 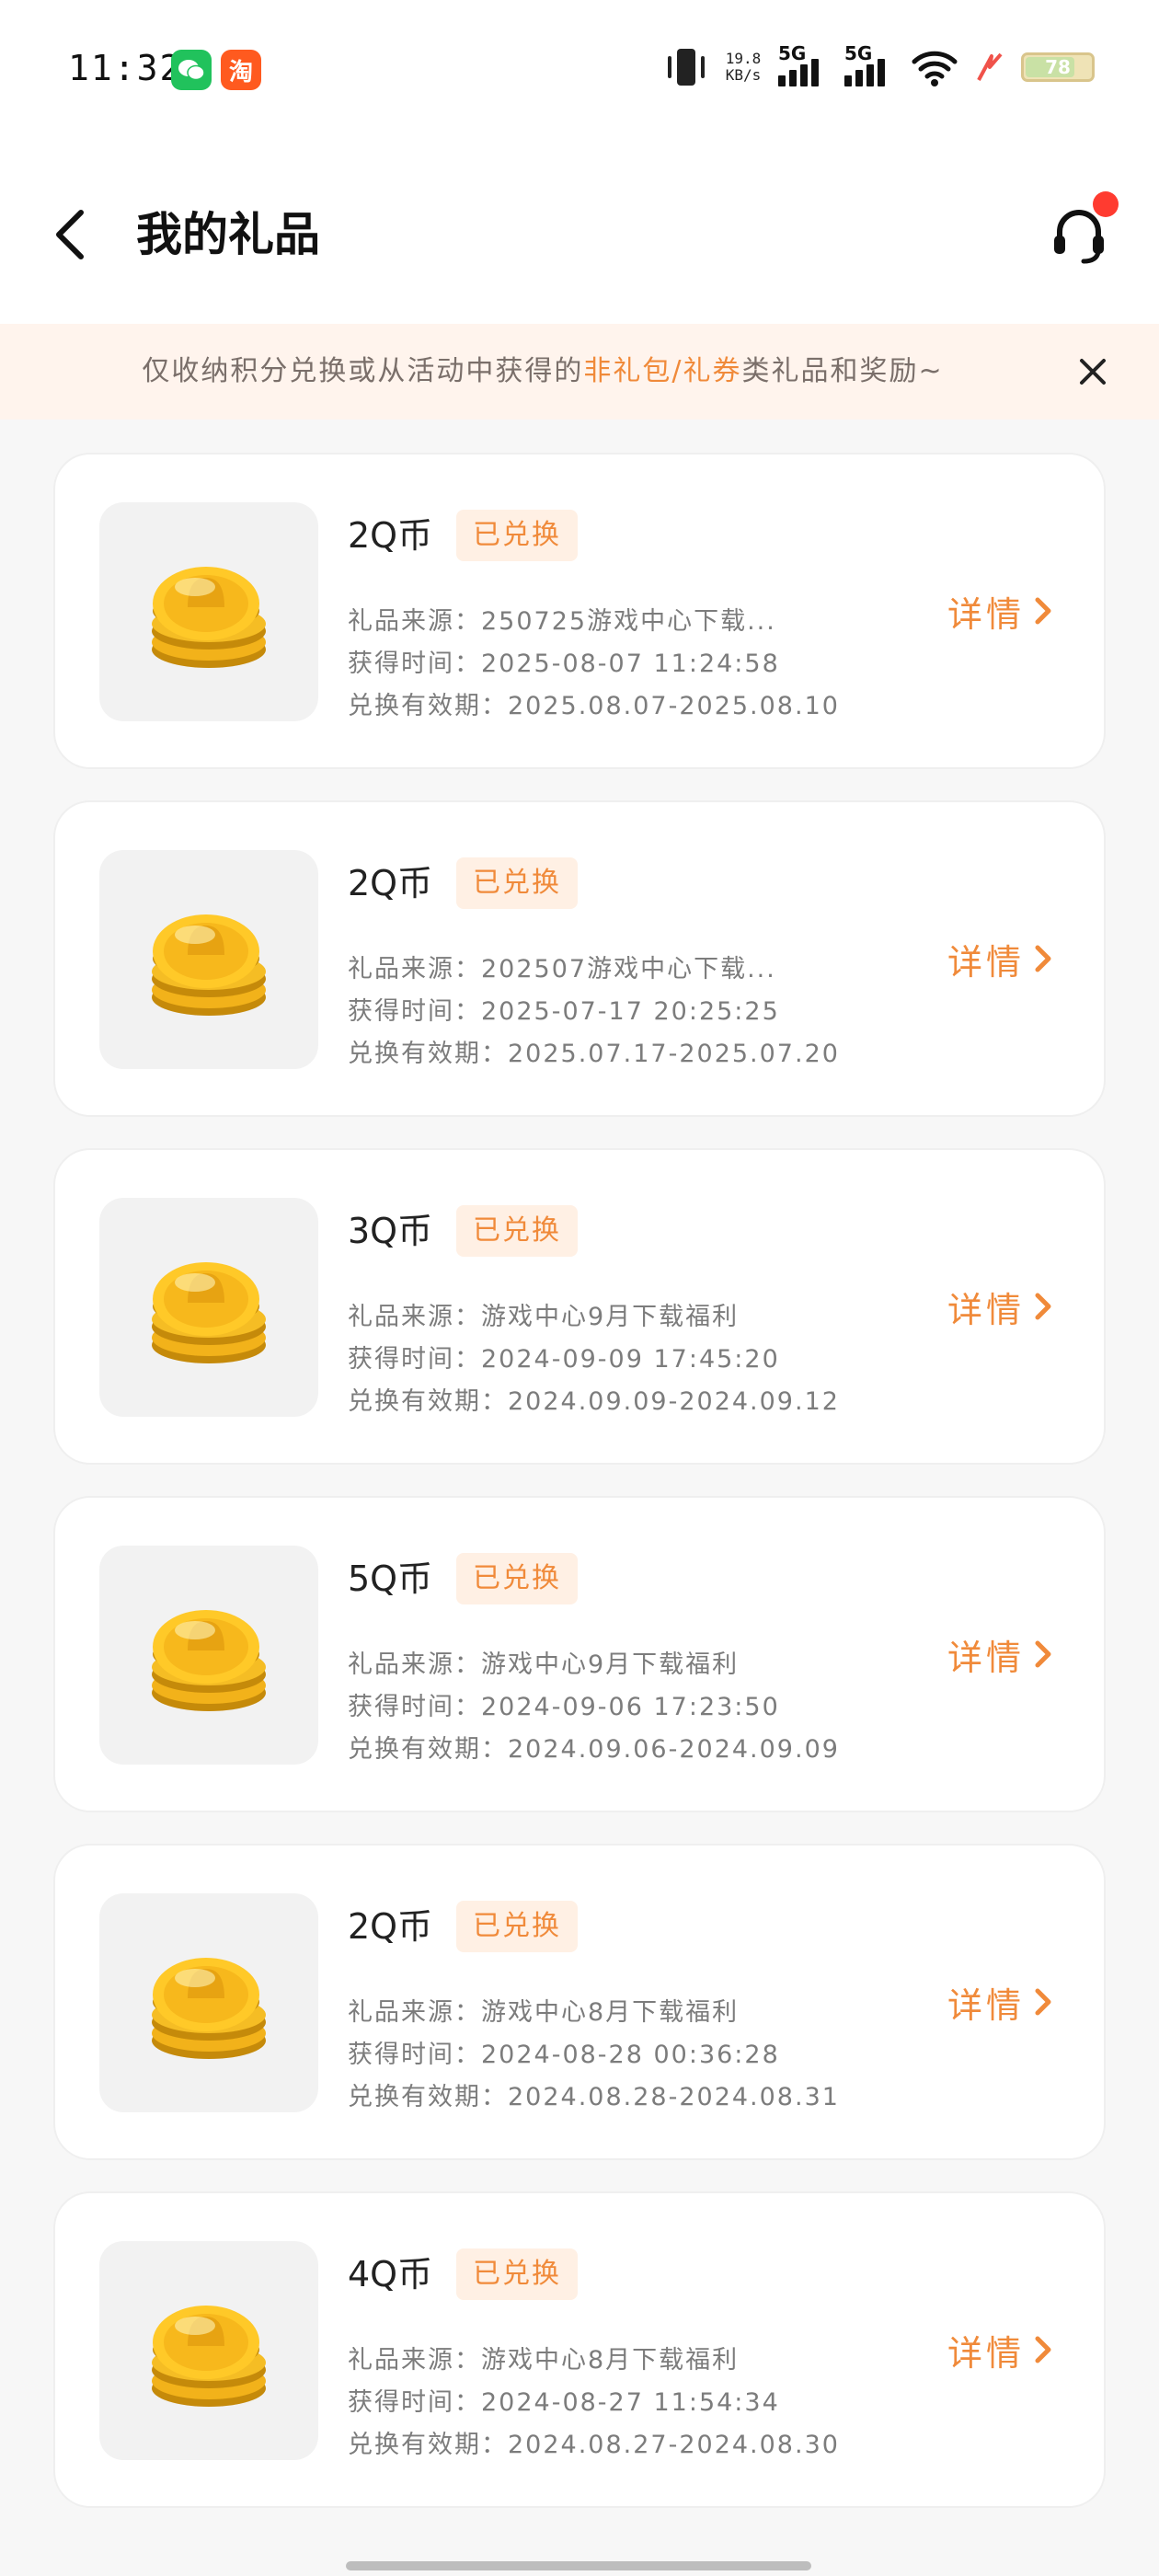 I want to click on close-icon, so click(x=1093, y=372).